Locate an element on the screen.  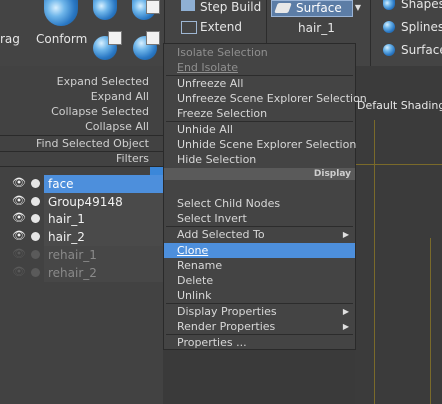
delete-item: Delete is located at coordinates (259, 280).